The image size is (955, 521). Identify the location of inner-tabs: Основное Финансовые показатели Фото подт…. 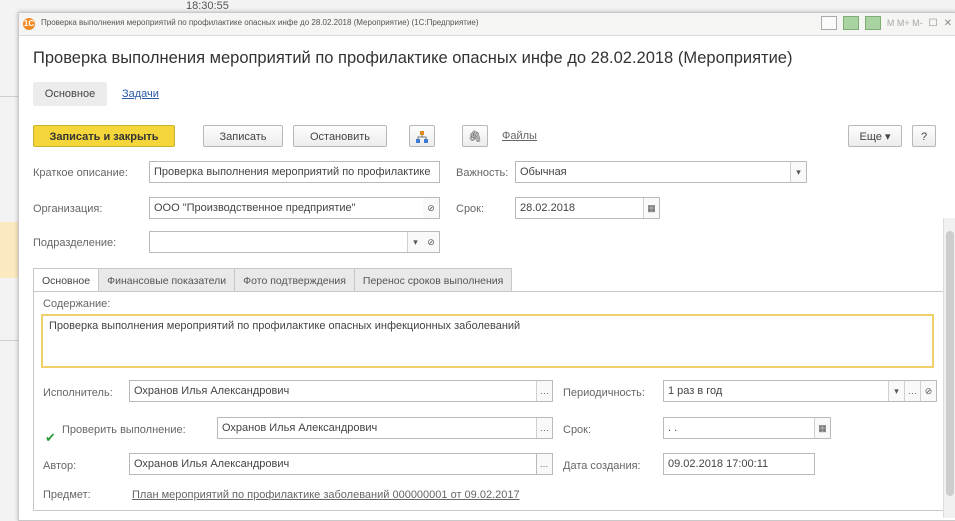
(273, 280).